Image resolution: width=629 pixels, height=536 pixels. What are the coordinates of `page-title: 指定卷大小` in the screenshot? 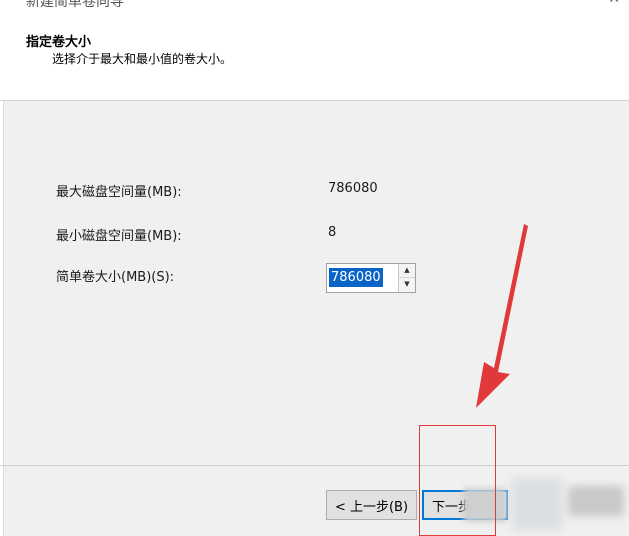 It's located at (59, 42).